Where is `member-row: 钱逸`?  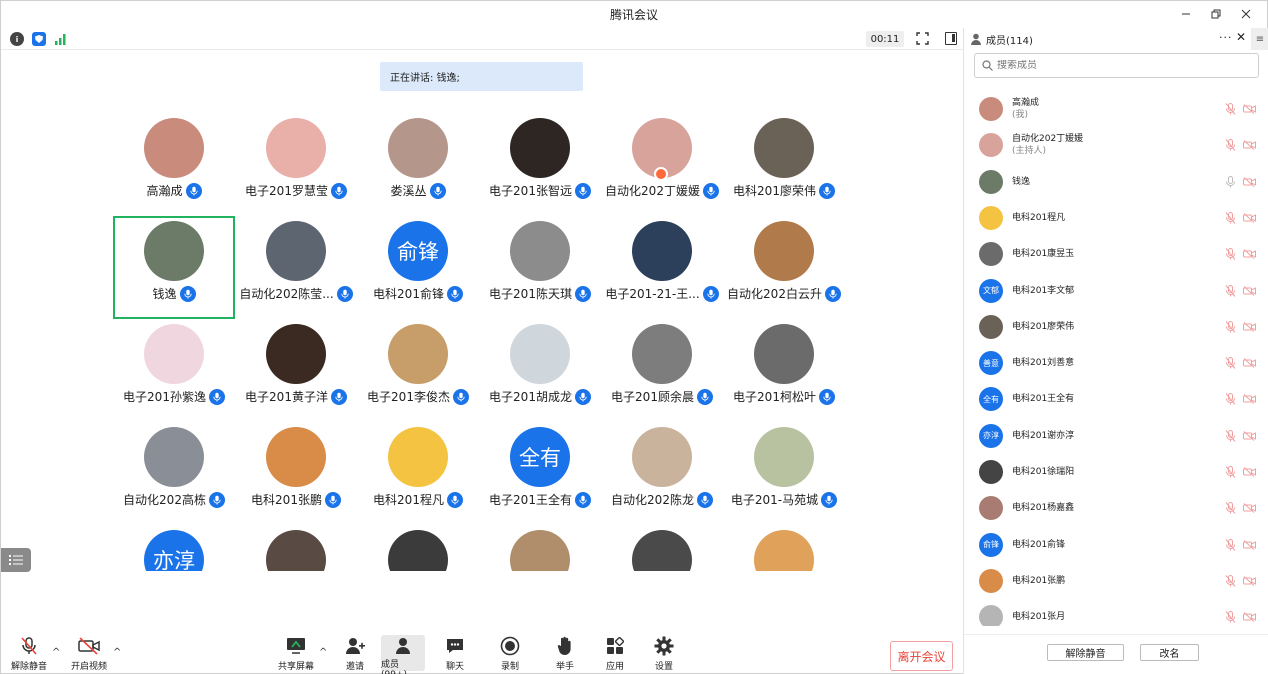 member-row: 钱逸 is located at coordinates (1116, 182).